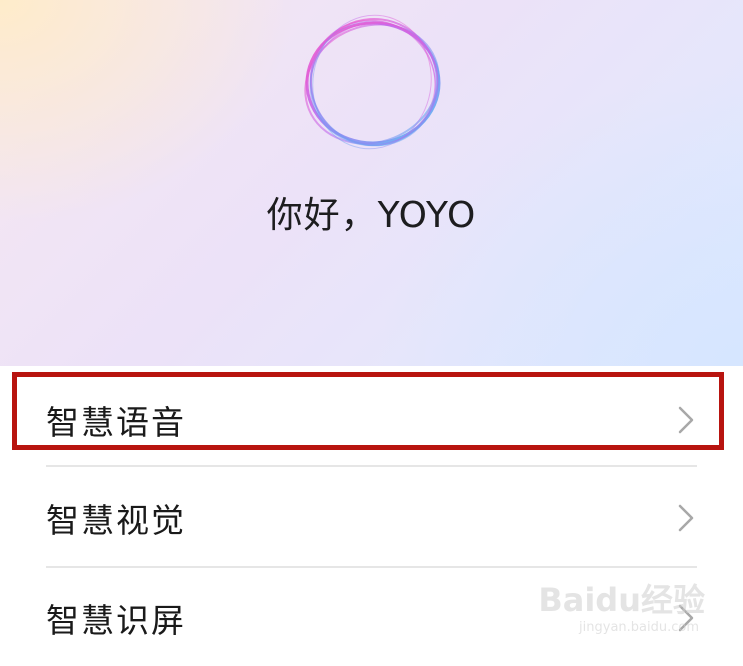 The height and width of the screenshot is (666, 743). Describe the element at coordinates (368, 411) in the screenshot. I see `highlight-box` at that location.